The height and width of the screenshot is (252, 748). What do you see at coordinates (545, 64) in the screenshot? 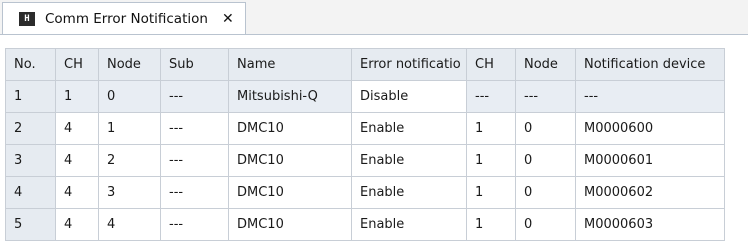
I see `col-notify-node-header: Node` at bounding box center [545, 64].